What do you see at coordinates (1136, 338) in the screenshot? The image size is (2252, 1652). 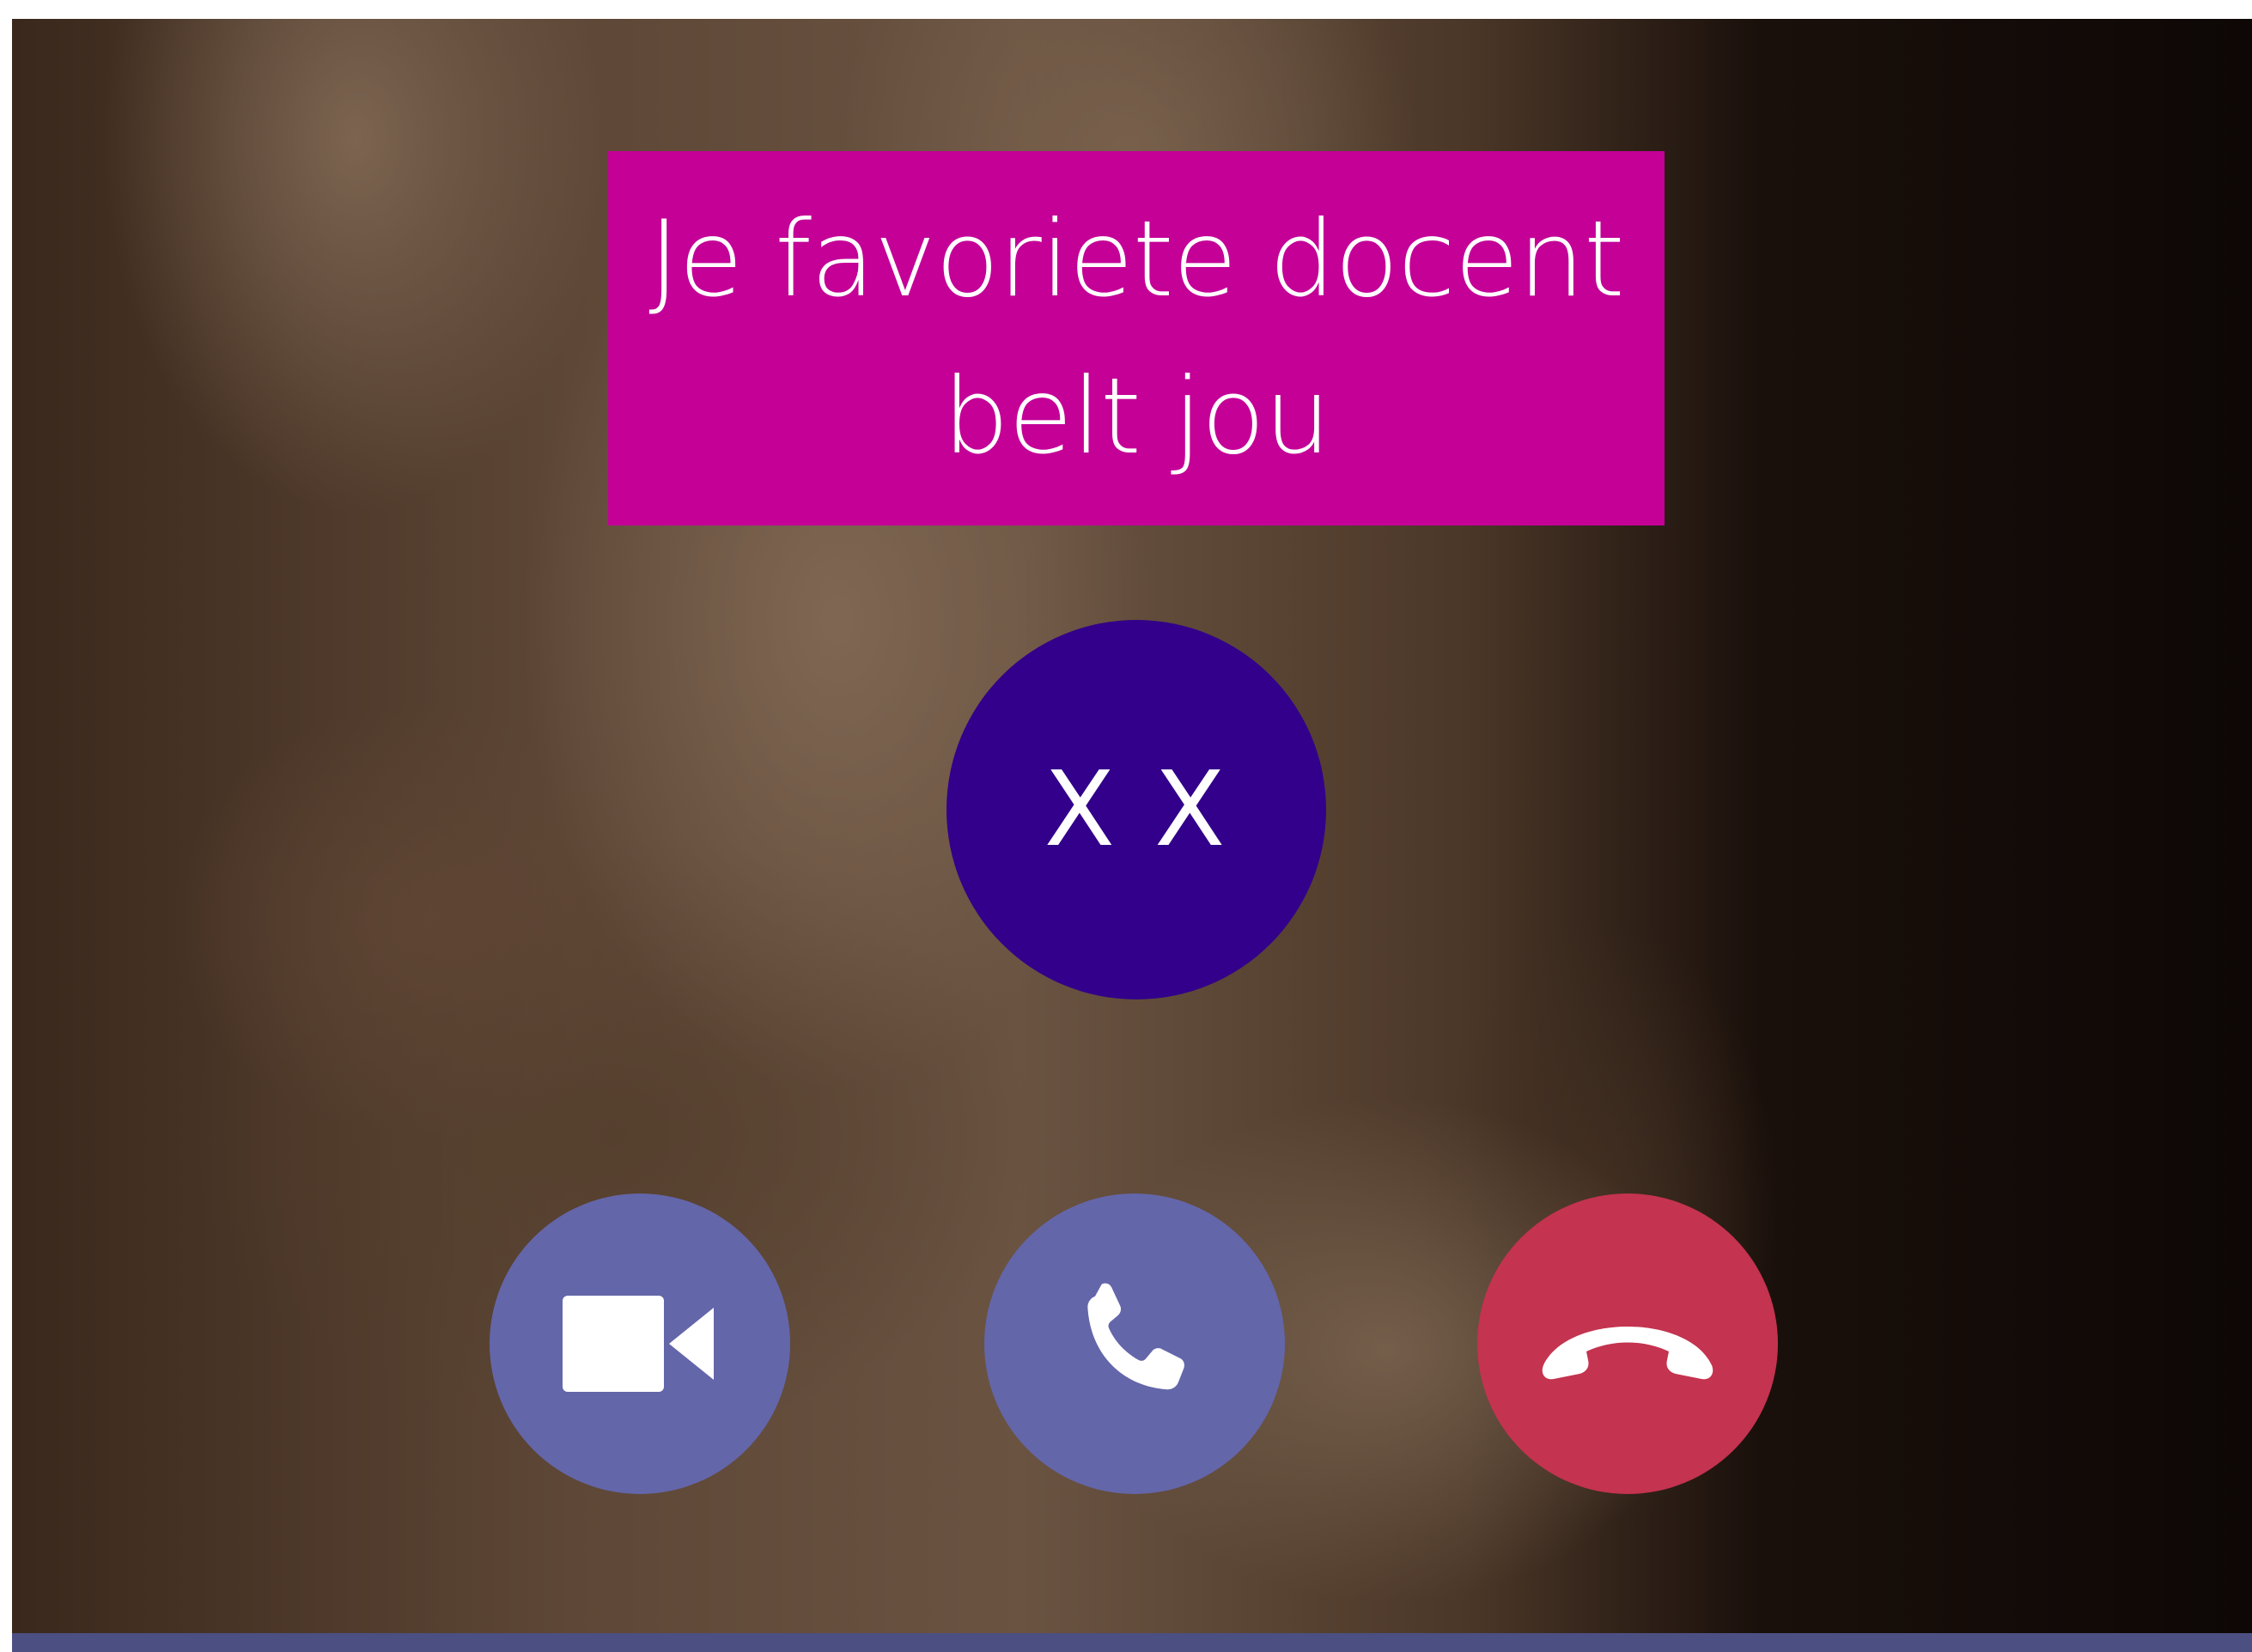 I see `incoming-call-banner: Je favoriete docent belt jou` at bounding box center [1136, 338].